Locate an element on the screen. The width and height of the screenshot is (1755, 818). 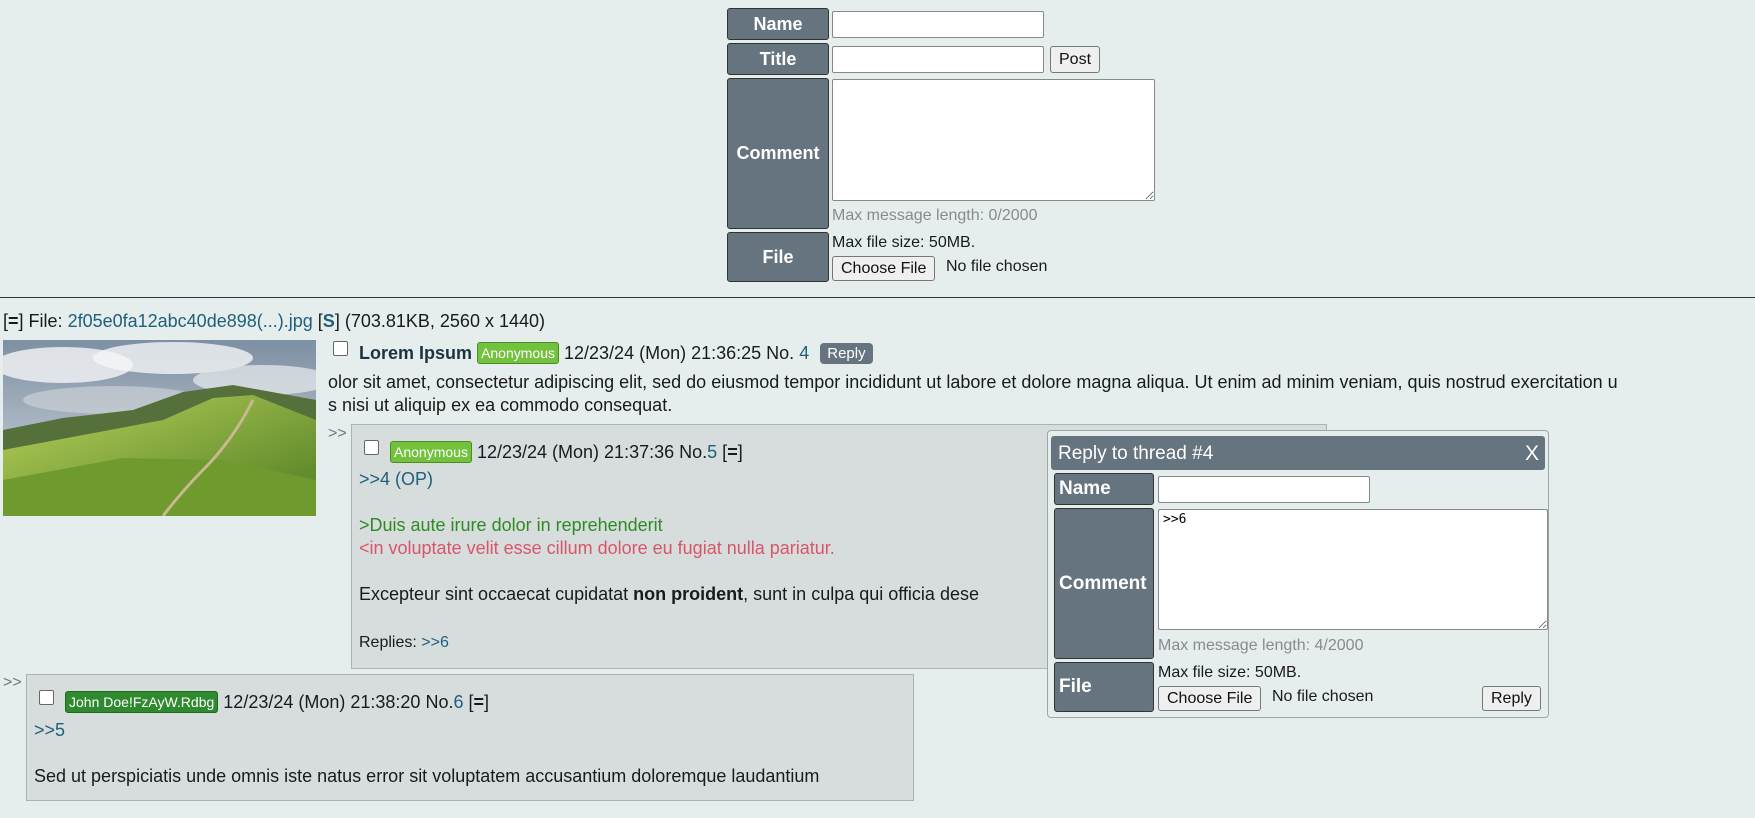
qr-max-message-note: Max message length: 4/2000 is located at coordinates (1261, 645).